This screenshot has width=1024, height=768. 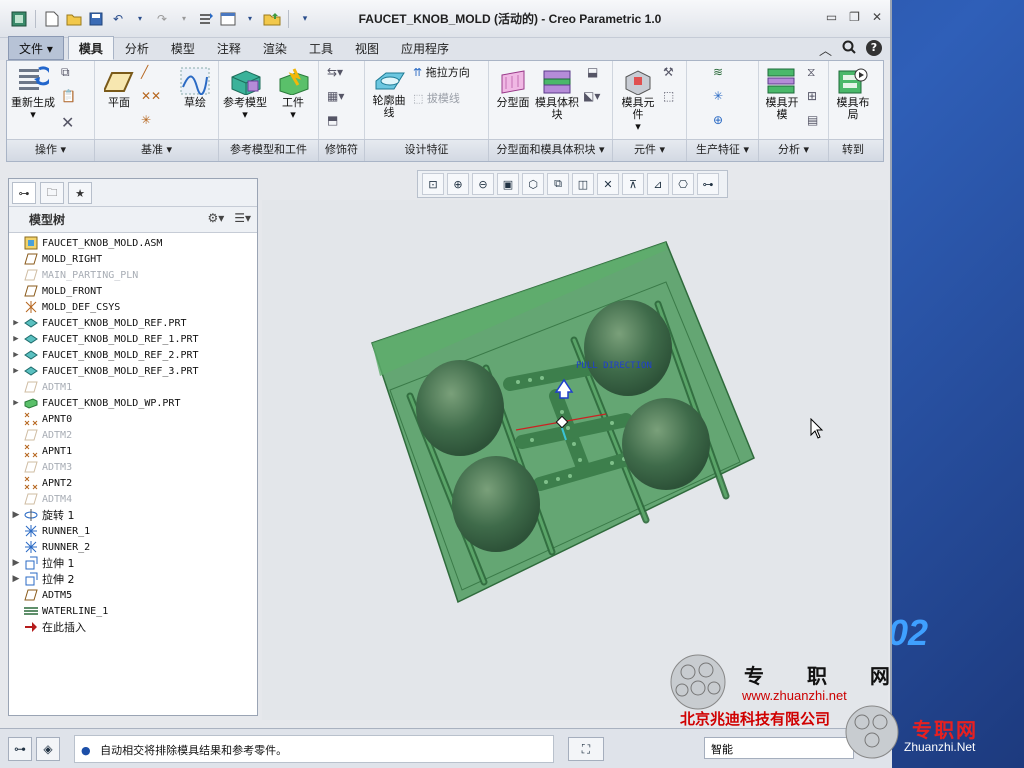 I want to click on collapse-ribbon-icon: ︿, so click(x=825, y=49).